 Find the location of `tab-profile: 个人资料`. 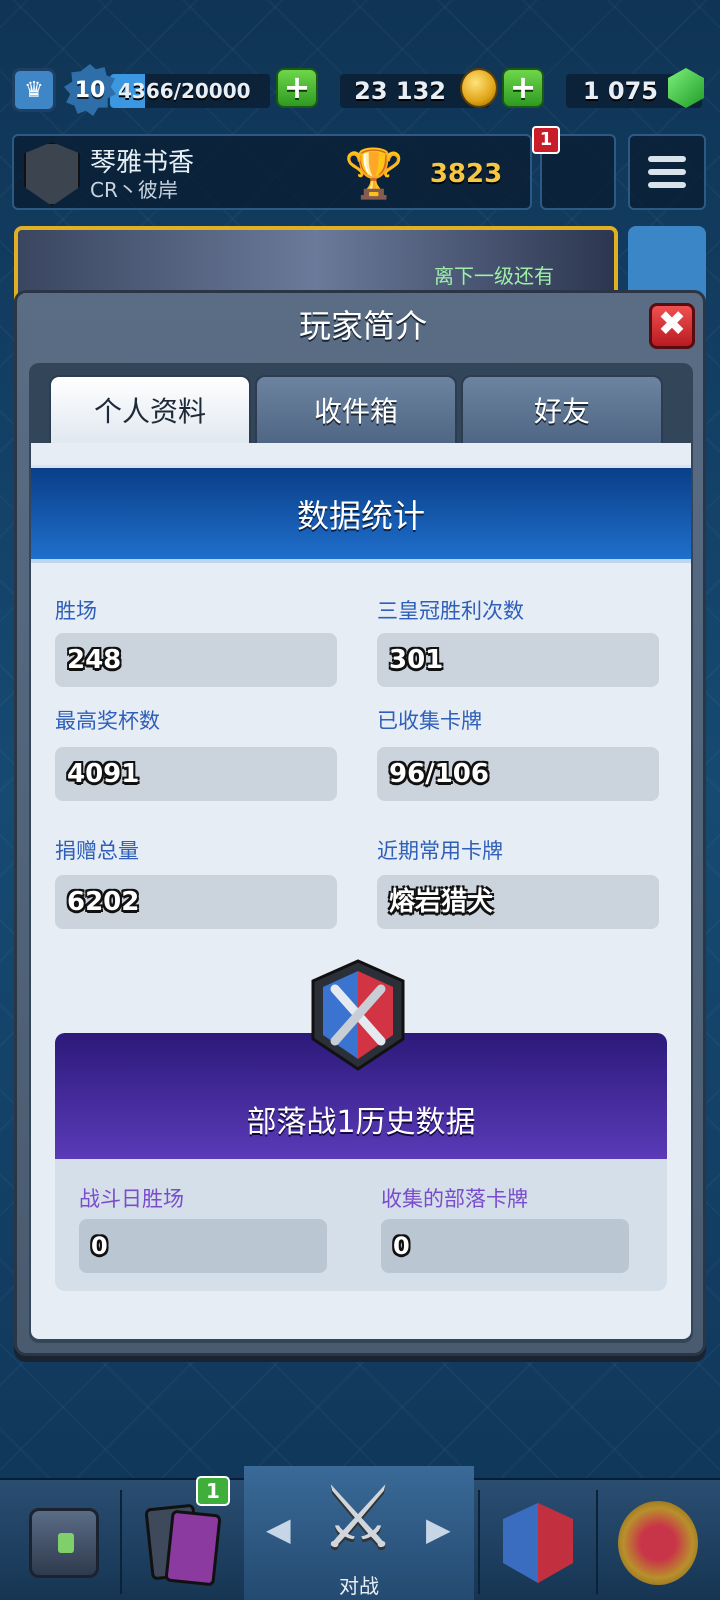

tab-profile: 个人资料 is located at coordinates (150, 409).